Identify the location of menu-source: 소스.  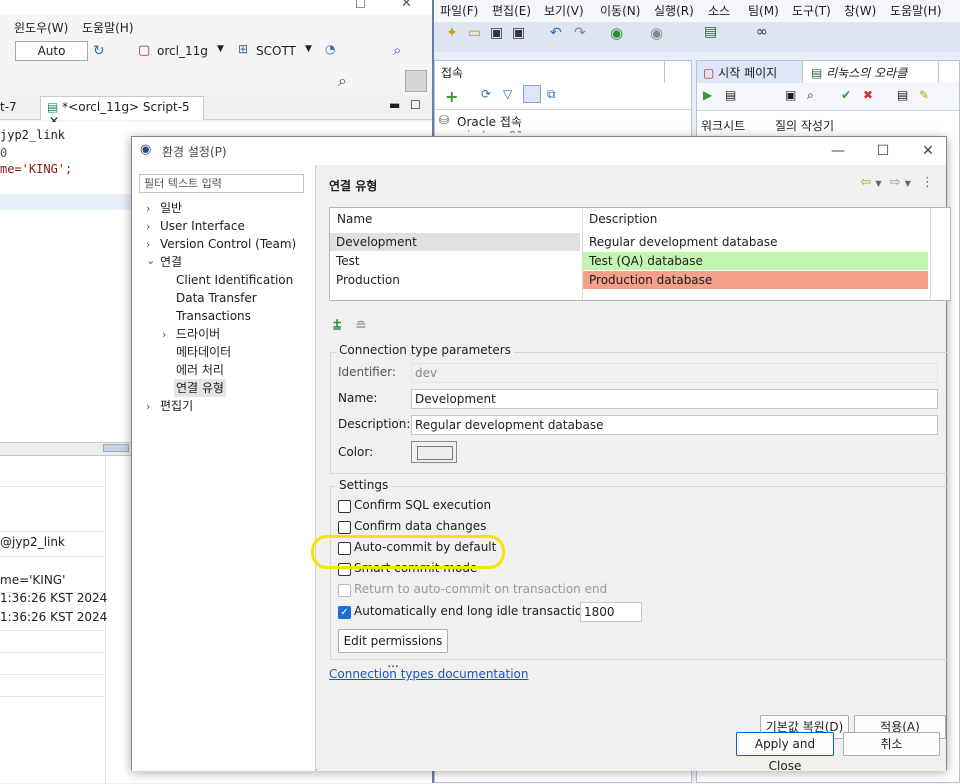
(719, 10).